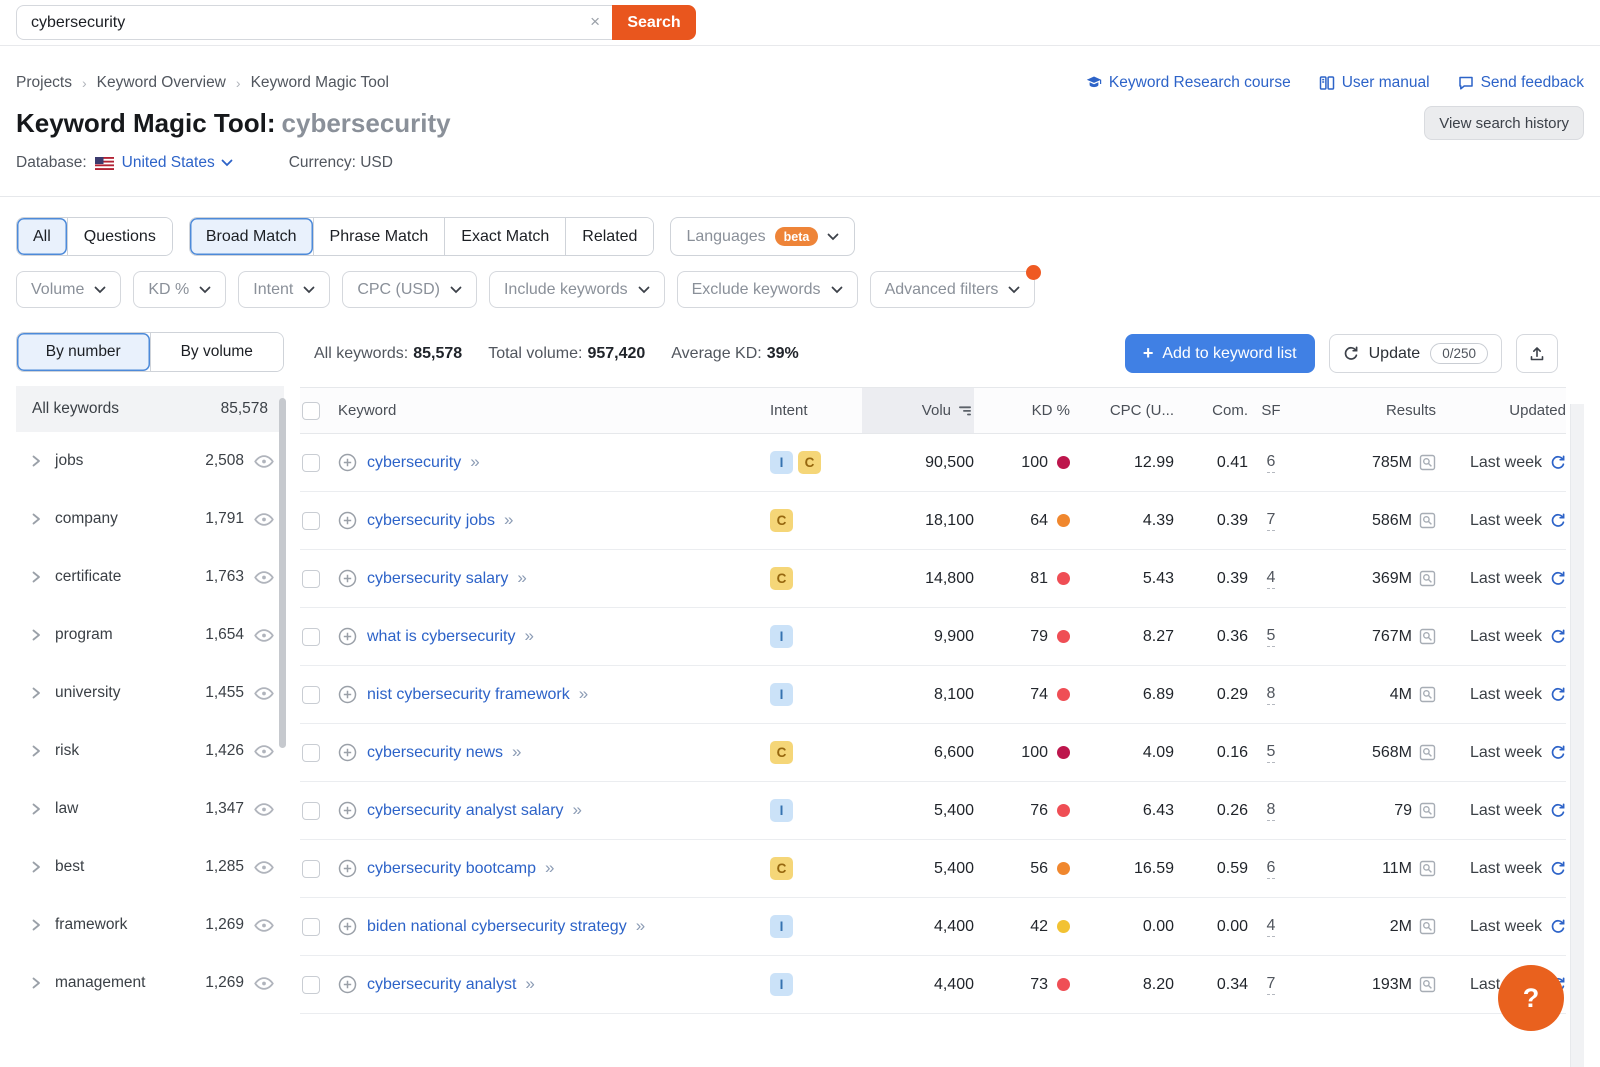 Image resolution: width=1600 pixels, height=1067 pixels. Describe the element at coordinates (465, 810) in the screenshot. I see `keyword-link: cybersecurity analyst salary` at that location.